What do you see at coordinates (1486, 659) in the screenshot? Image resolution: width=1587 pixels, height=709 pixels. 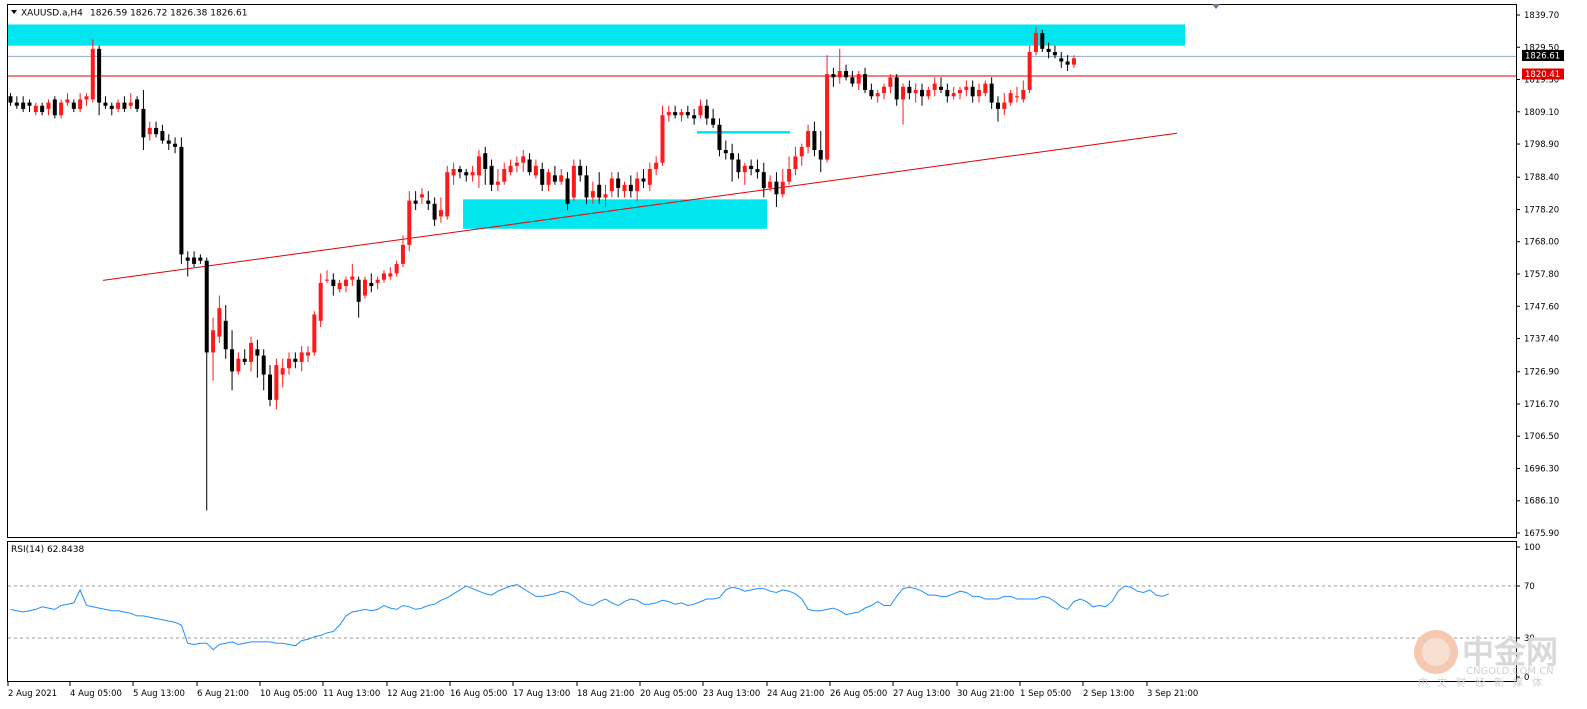 I see `watermark: 中金网 CNGOLD.COM.CN 中文财经新媒体` at bounding box center [1486, 659].